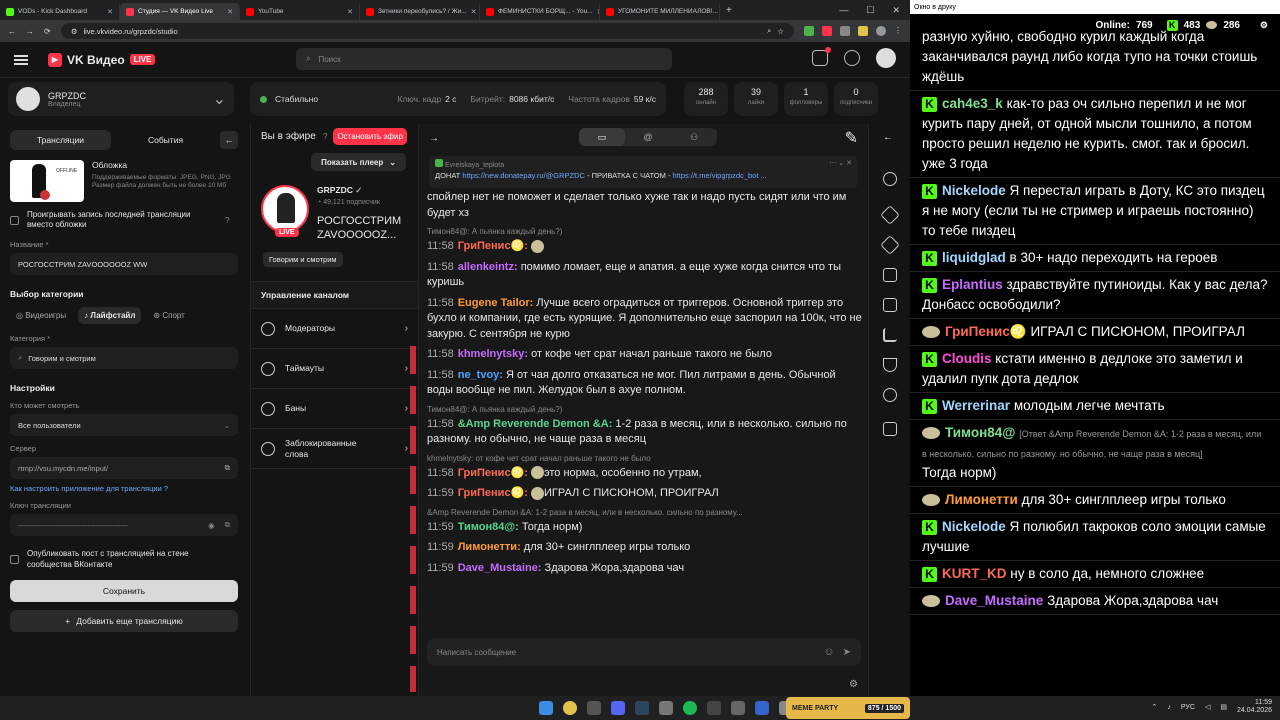 This screenshot has width=1280, height=720. What do you see at coordinates (334, 369) in the screenshot?
I see `manage-item: Таймауты ›` at bounding box center [334, 369].